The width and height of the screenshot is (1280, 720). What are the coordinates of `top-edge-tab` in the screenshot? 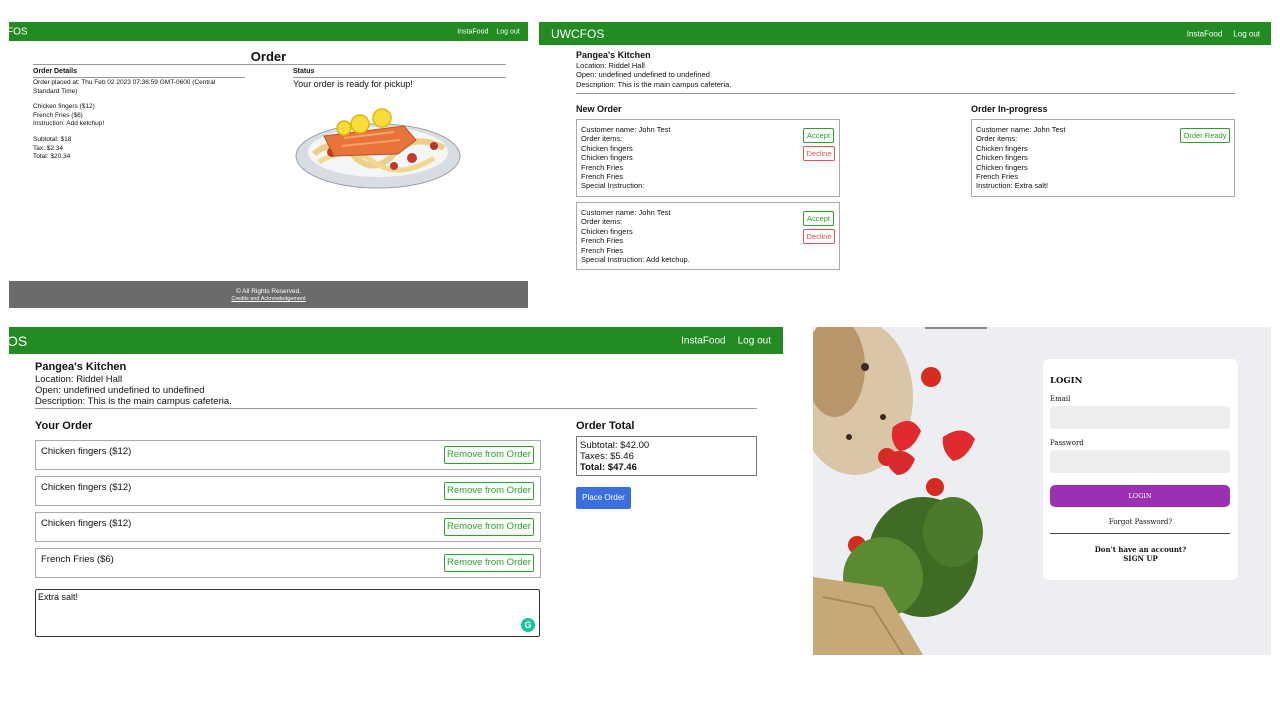 It's located at (956, 328).